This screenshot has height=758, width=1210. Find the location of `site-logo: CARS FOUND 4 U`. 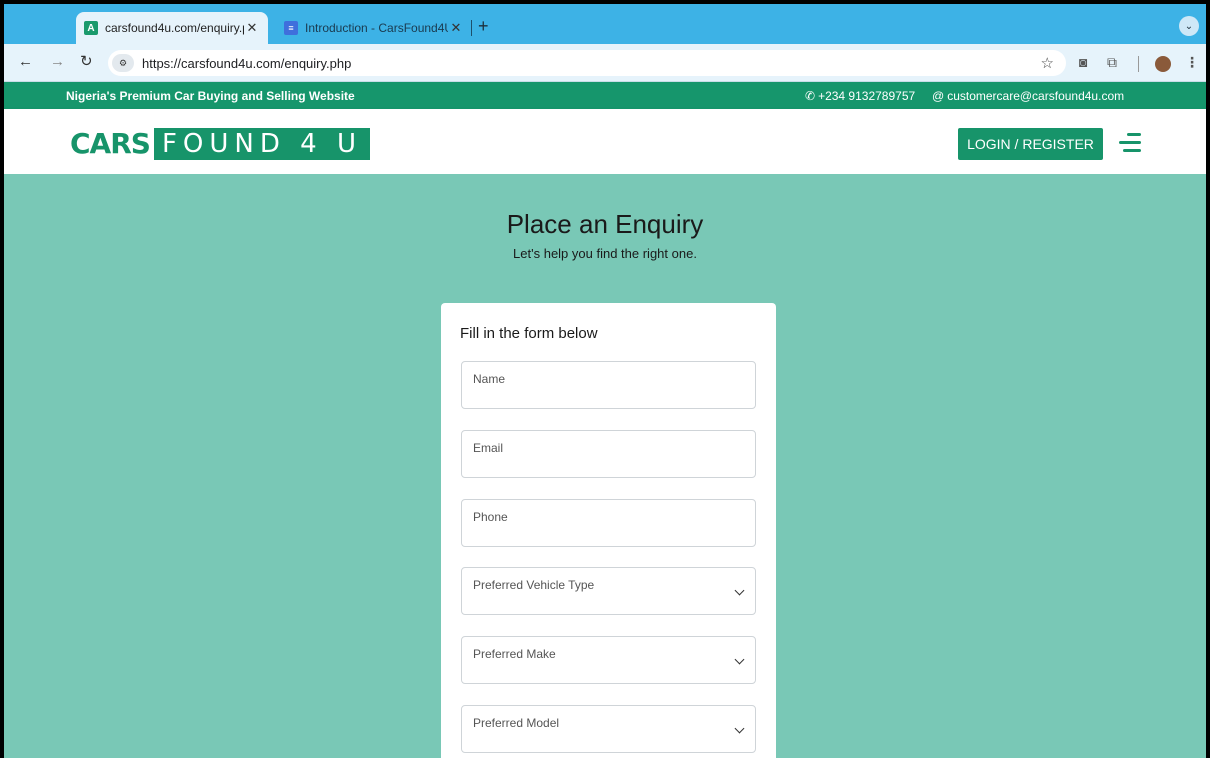

site-logo: CARS FOUND 4 U is located at coordinates (220, 144).